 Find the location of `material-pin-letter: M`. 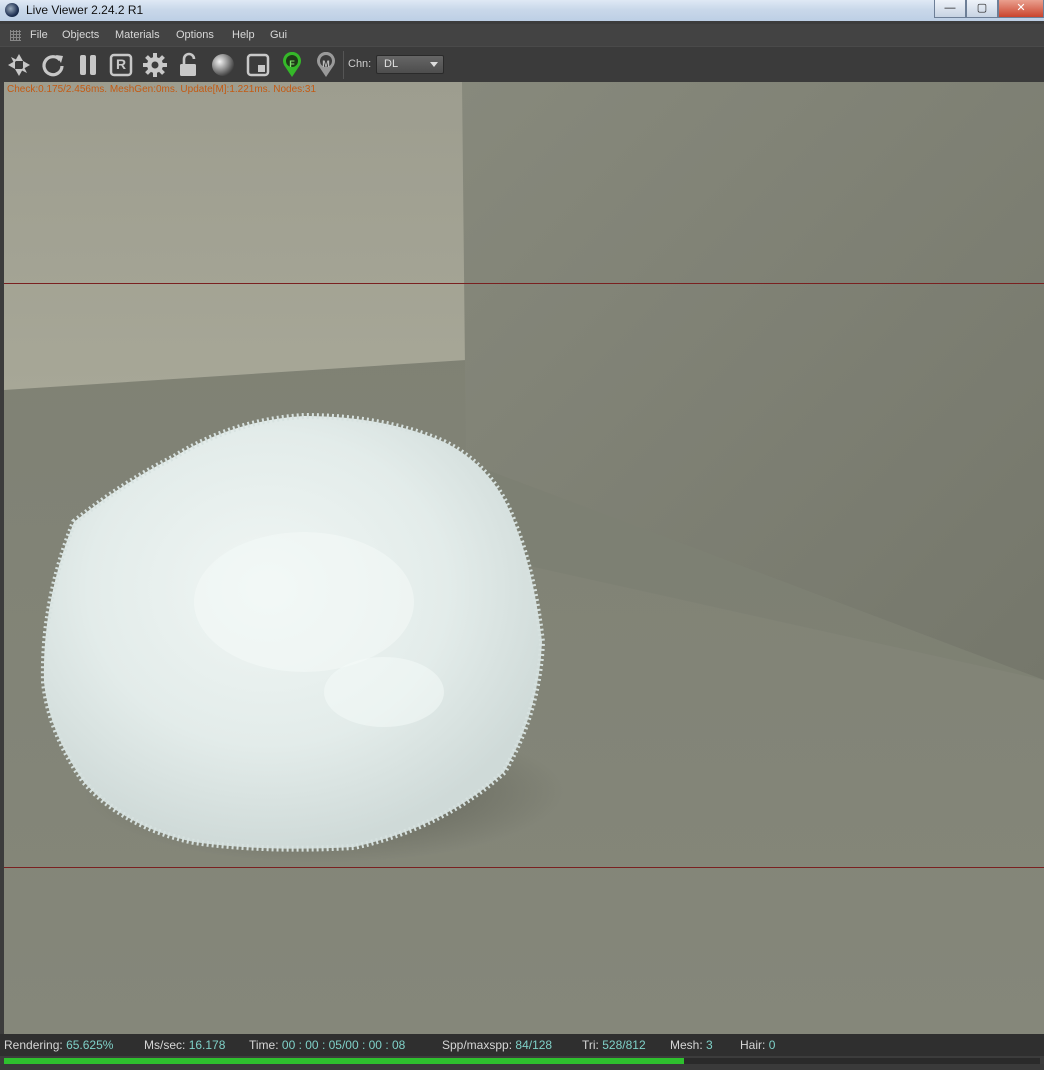

material-pin-letter: M is located at coordinates (326, 64).